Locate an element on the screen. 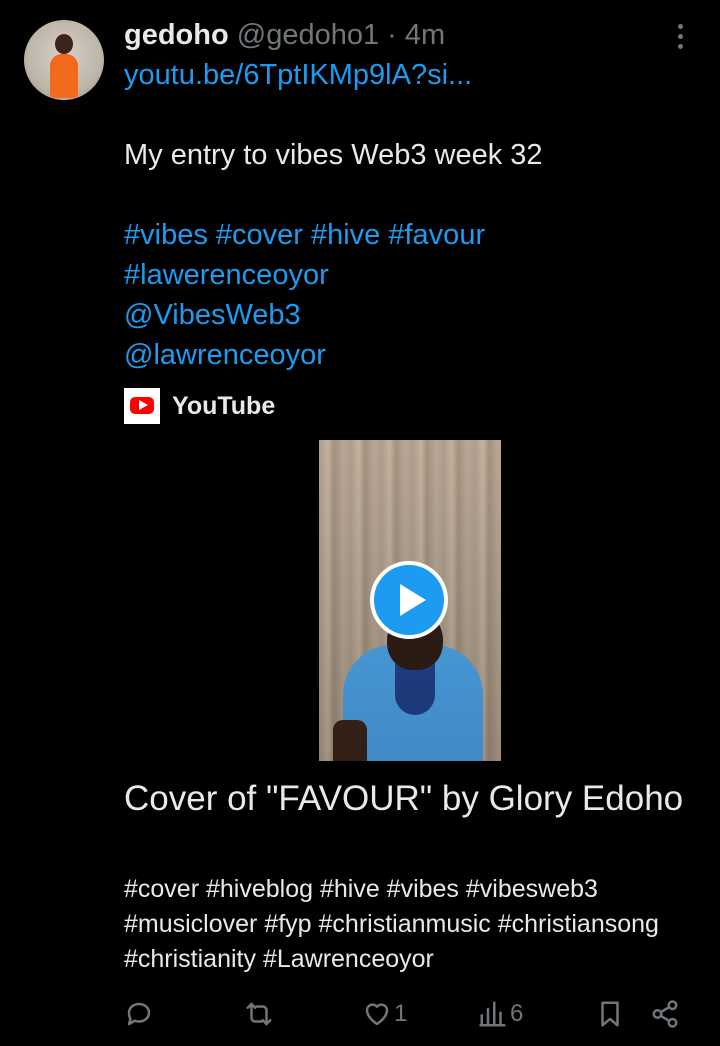  repost-button is located at coordinates (259, 1014).